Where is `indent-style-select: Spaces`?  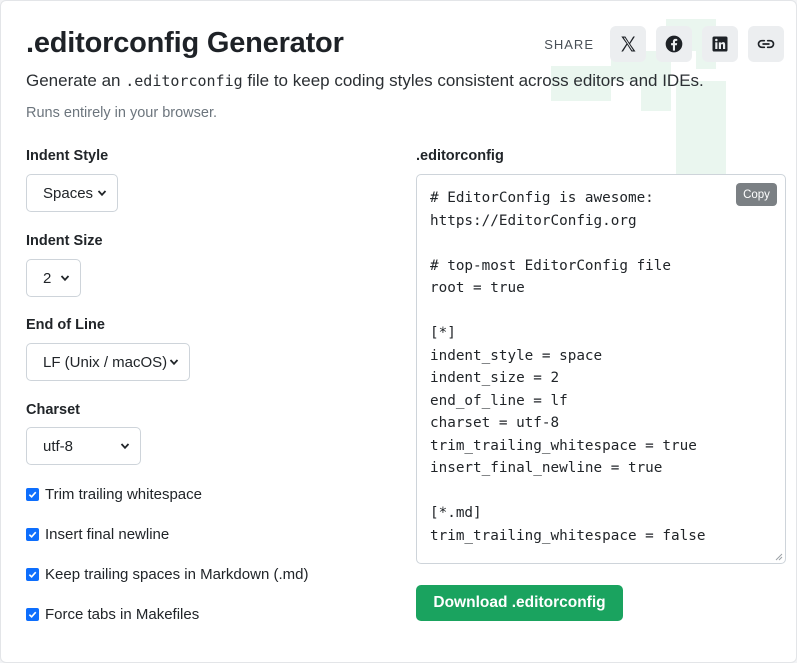
indent-style-select: Spaces is located at coordinates (72, 193).